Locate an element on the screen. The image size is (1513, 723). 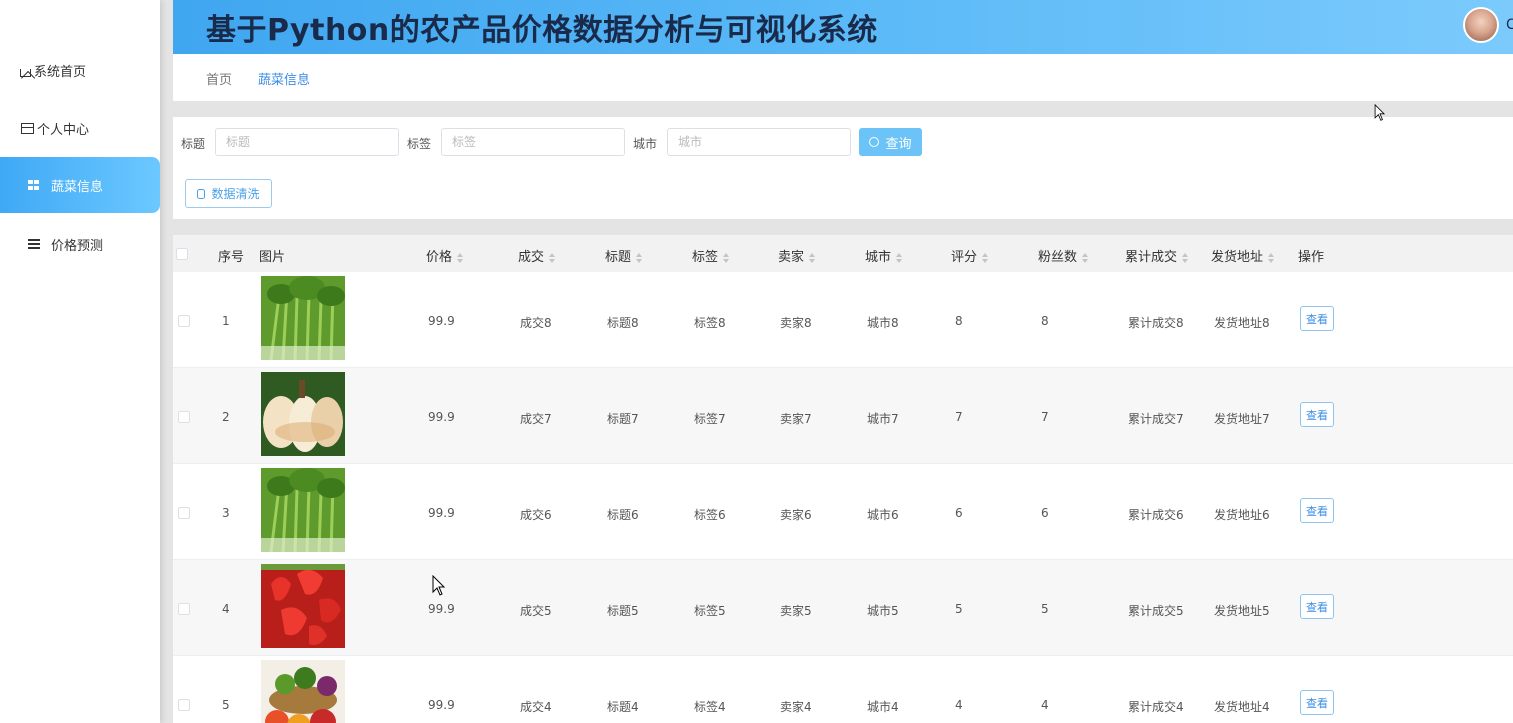
card-icon is located at coordinates (27, 128).